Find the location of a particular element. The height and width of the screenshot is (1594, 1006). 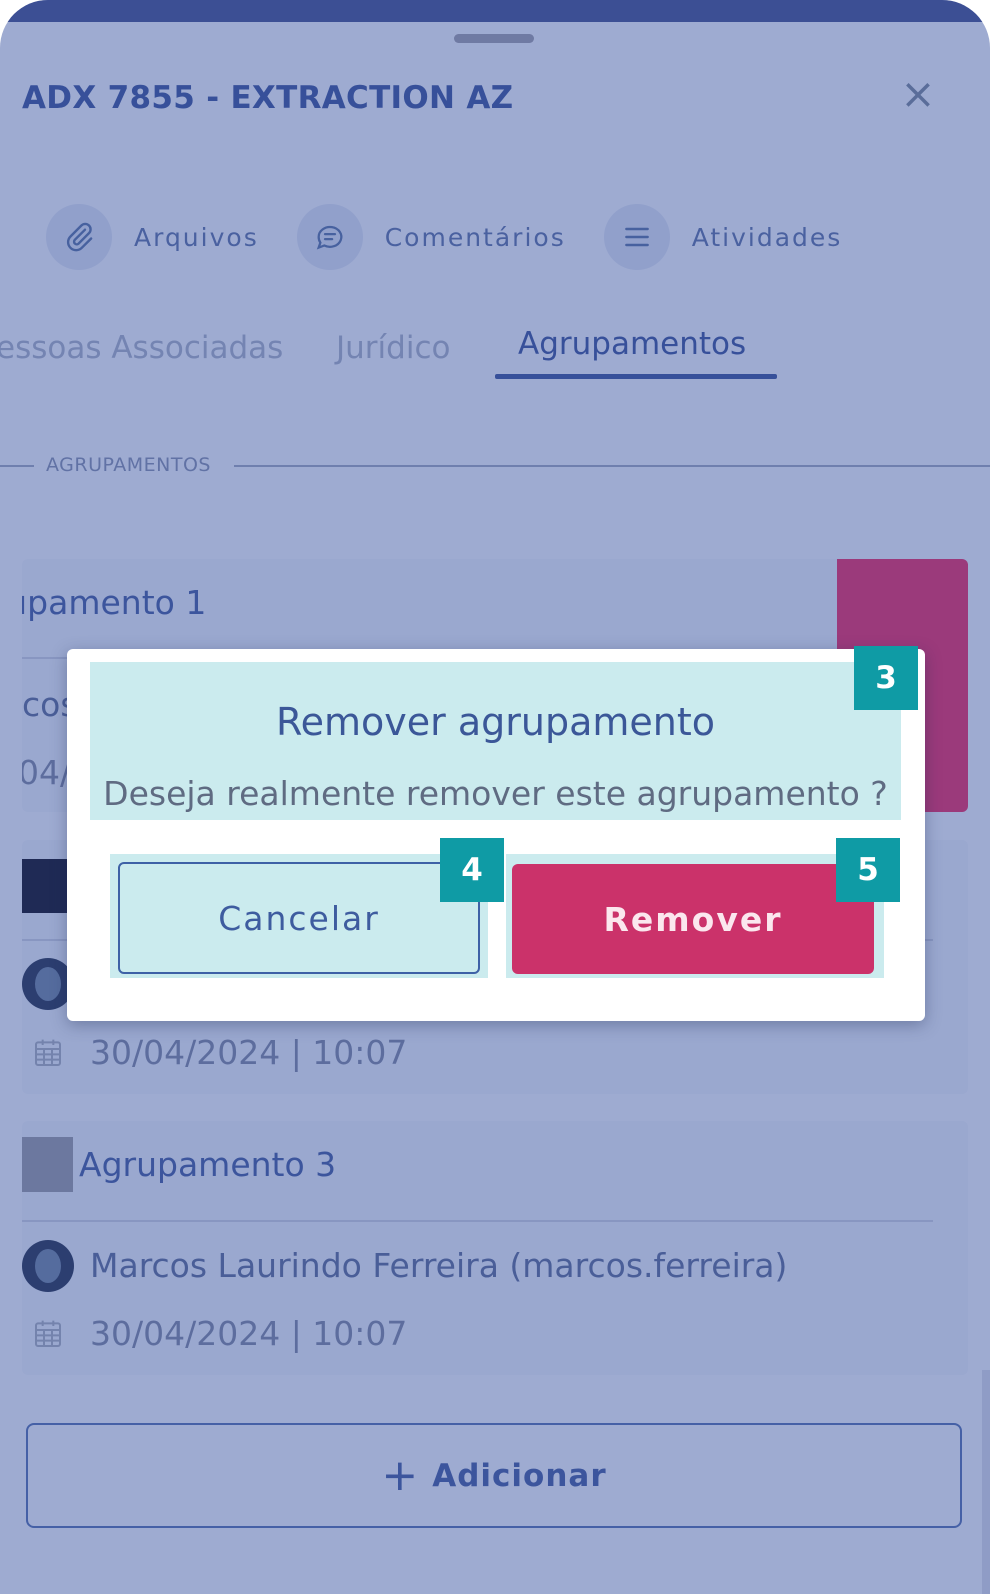

cancel-button: Cancelar is located at coordinates (299, 918).